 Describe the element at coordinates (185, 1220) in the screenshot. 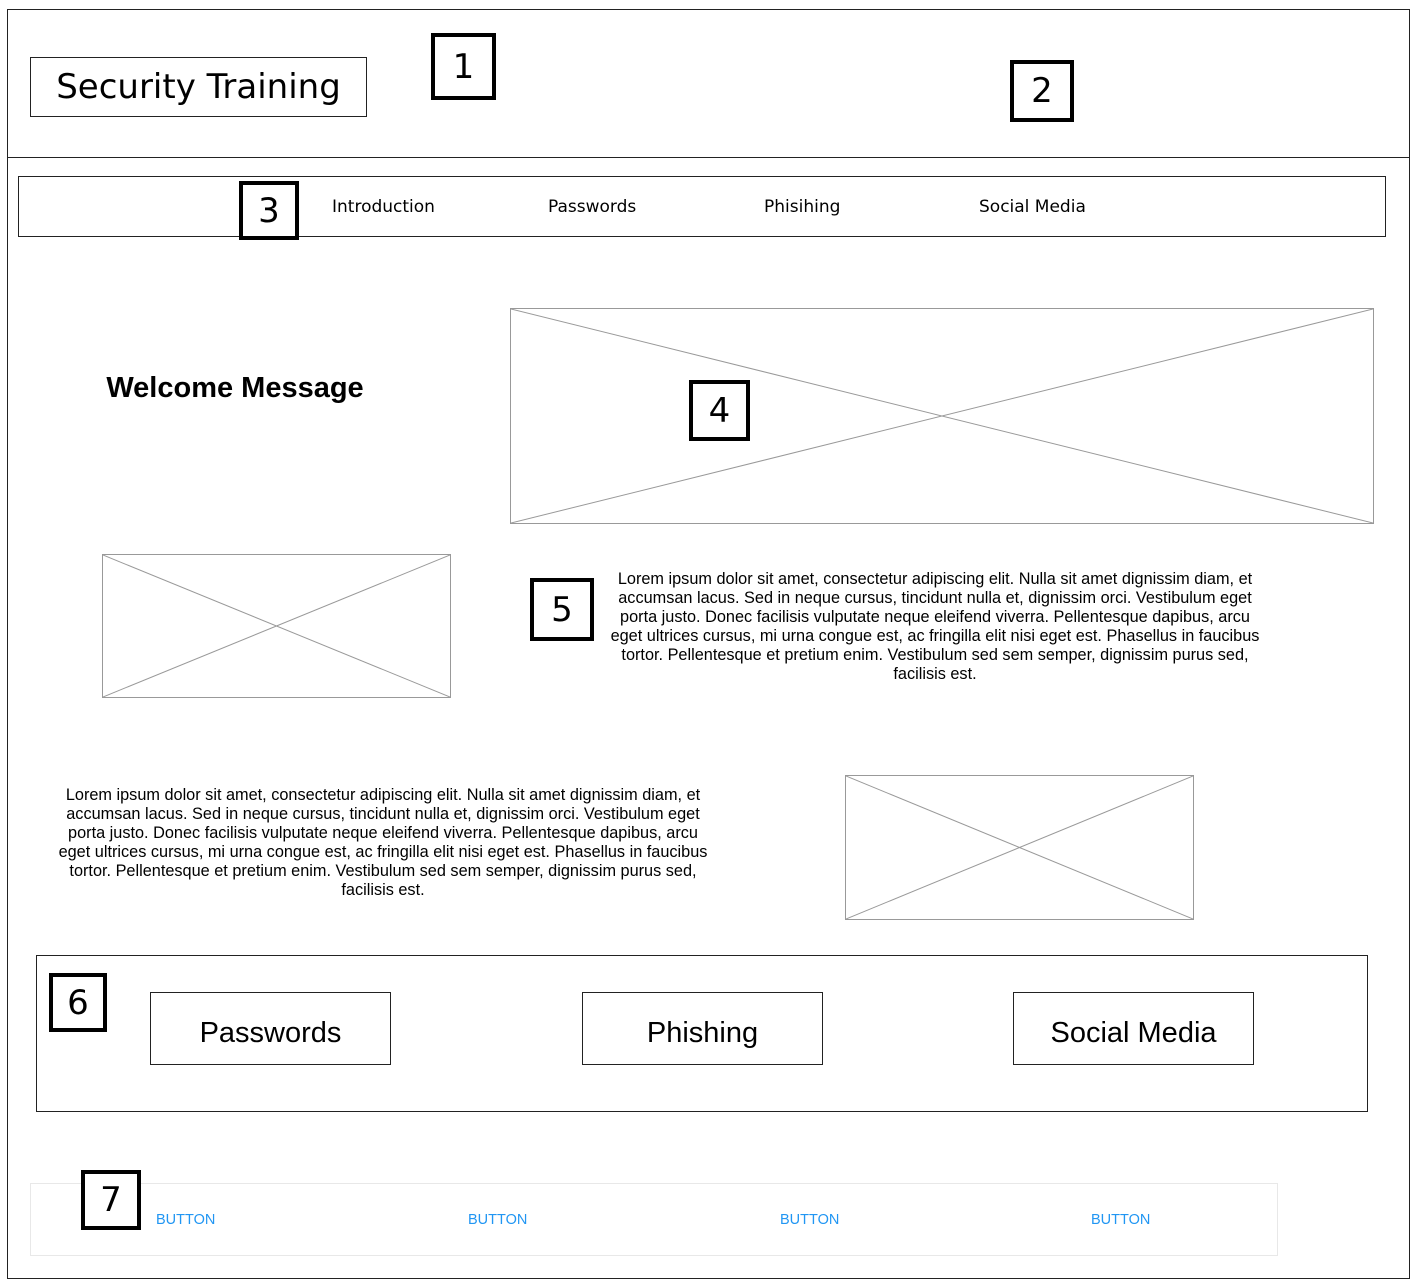

I see `footer-button-1: BUTTON` at that location.